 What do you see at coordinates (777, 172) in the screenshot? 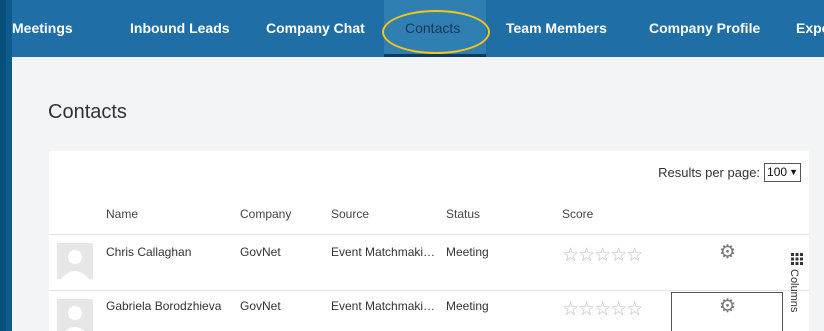
I see `results-per-page-value: 100` at bounding box center [777, 172].